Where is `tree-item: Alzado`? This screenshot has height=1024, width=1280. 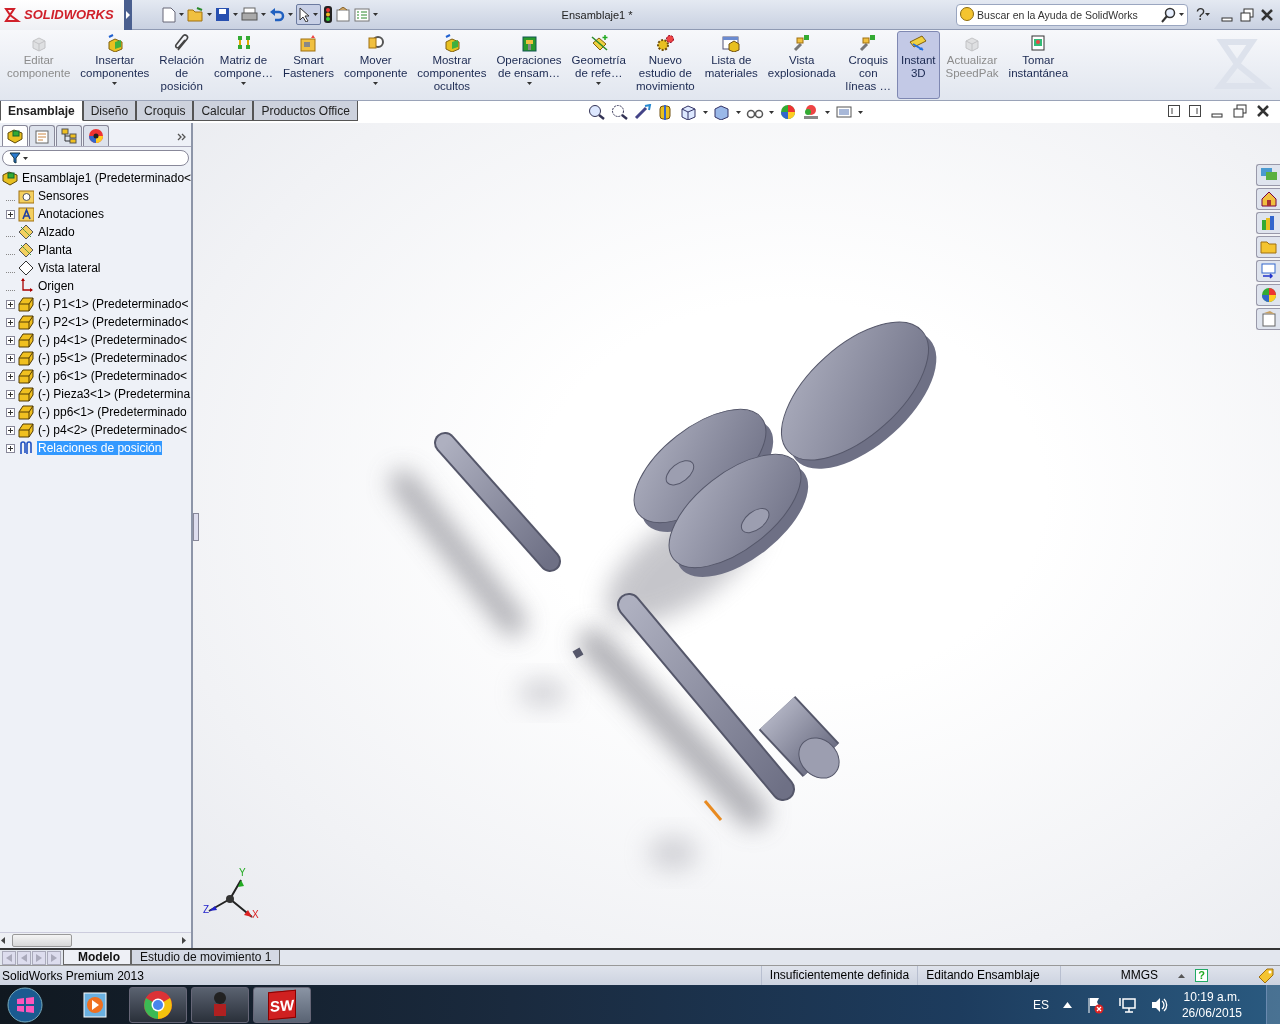
tree-item: Alzado is located at coordinates (56, 232).